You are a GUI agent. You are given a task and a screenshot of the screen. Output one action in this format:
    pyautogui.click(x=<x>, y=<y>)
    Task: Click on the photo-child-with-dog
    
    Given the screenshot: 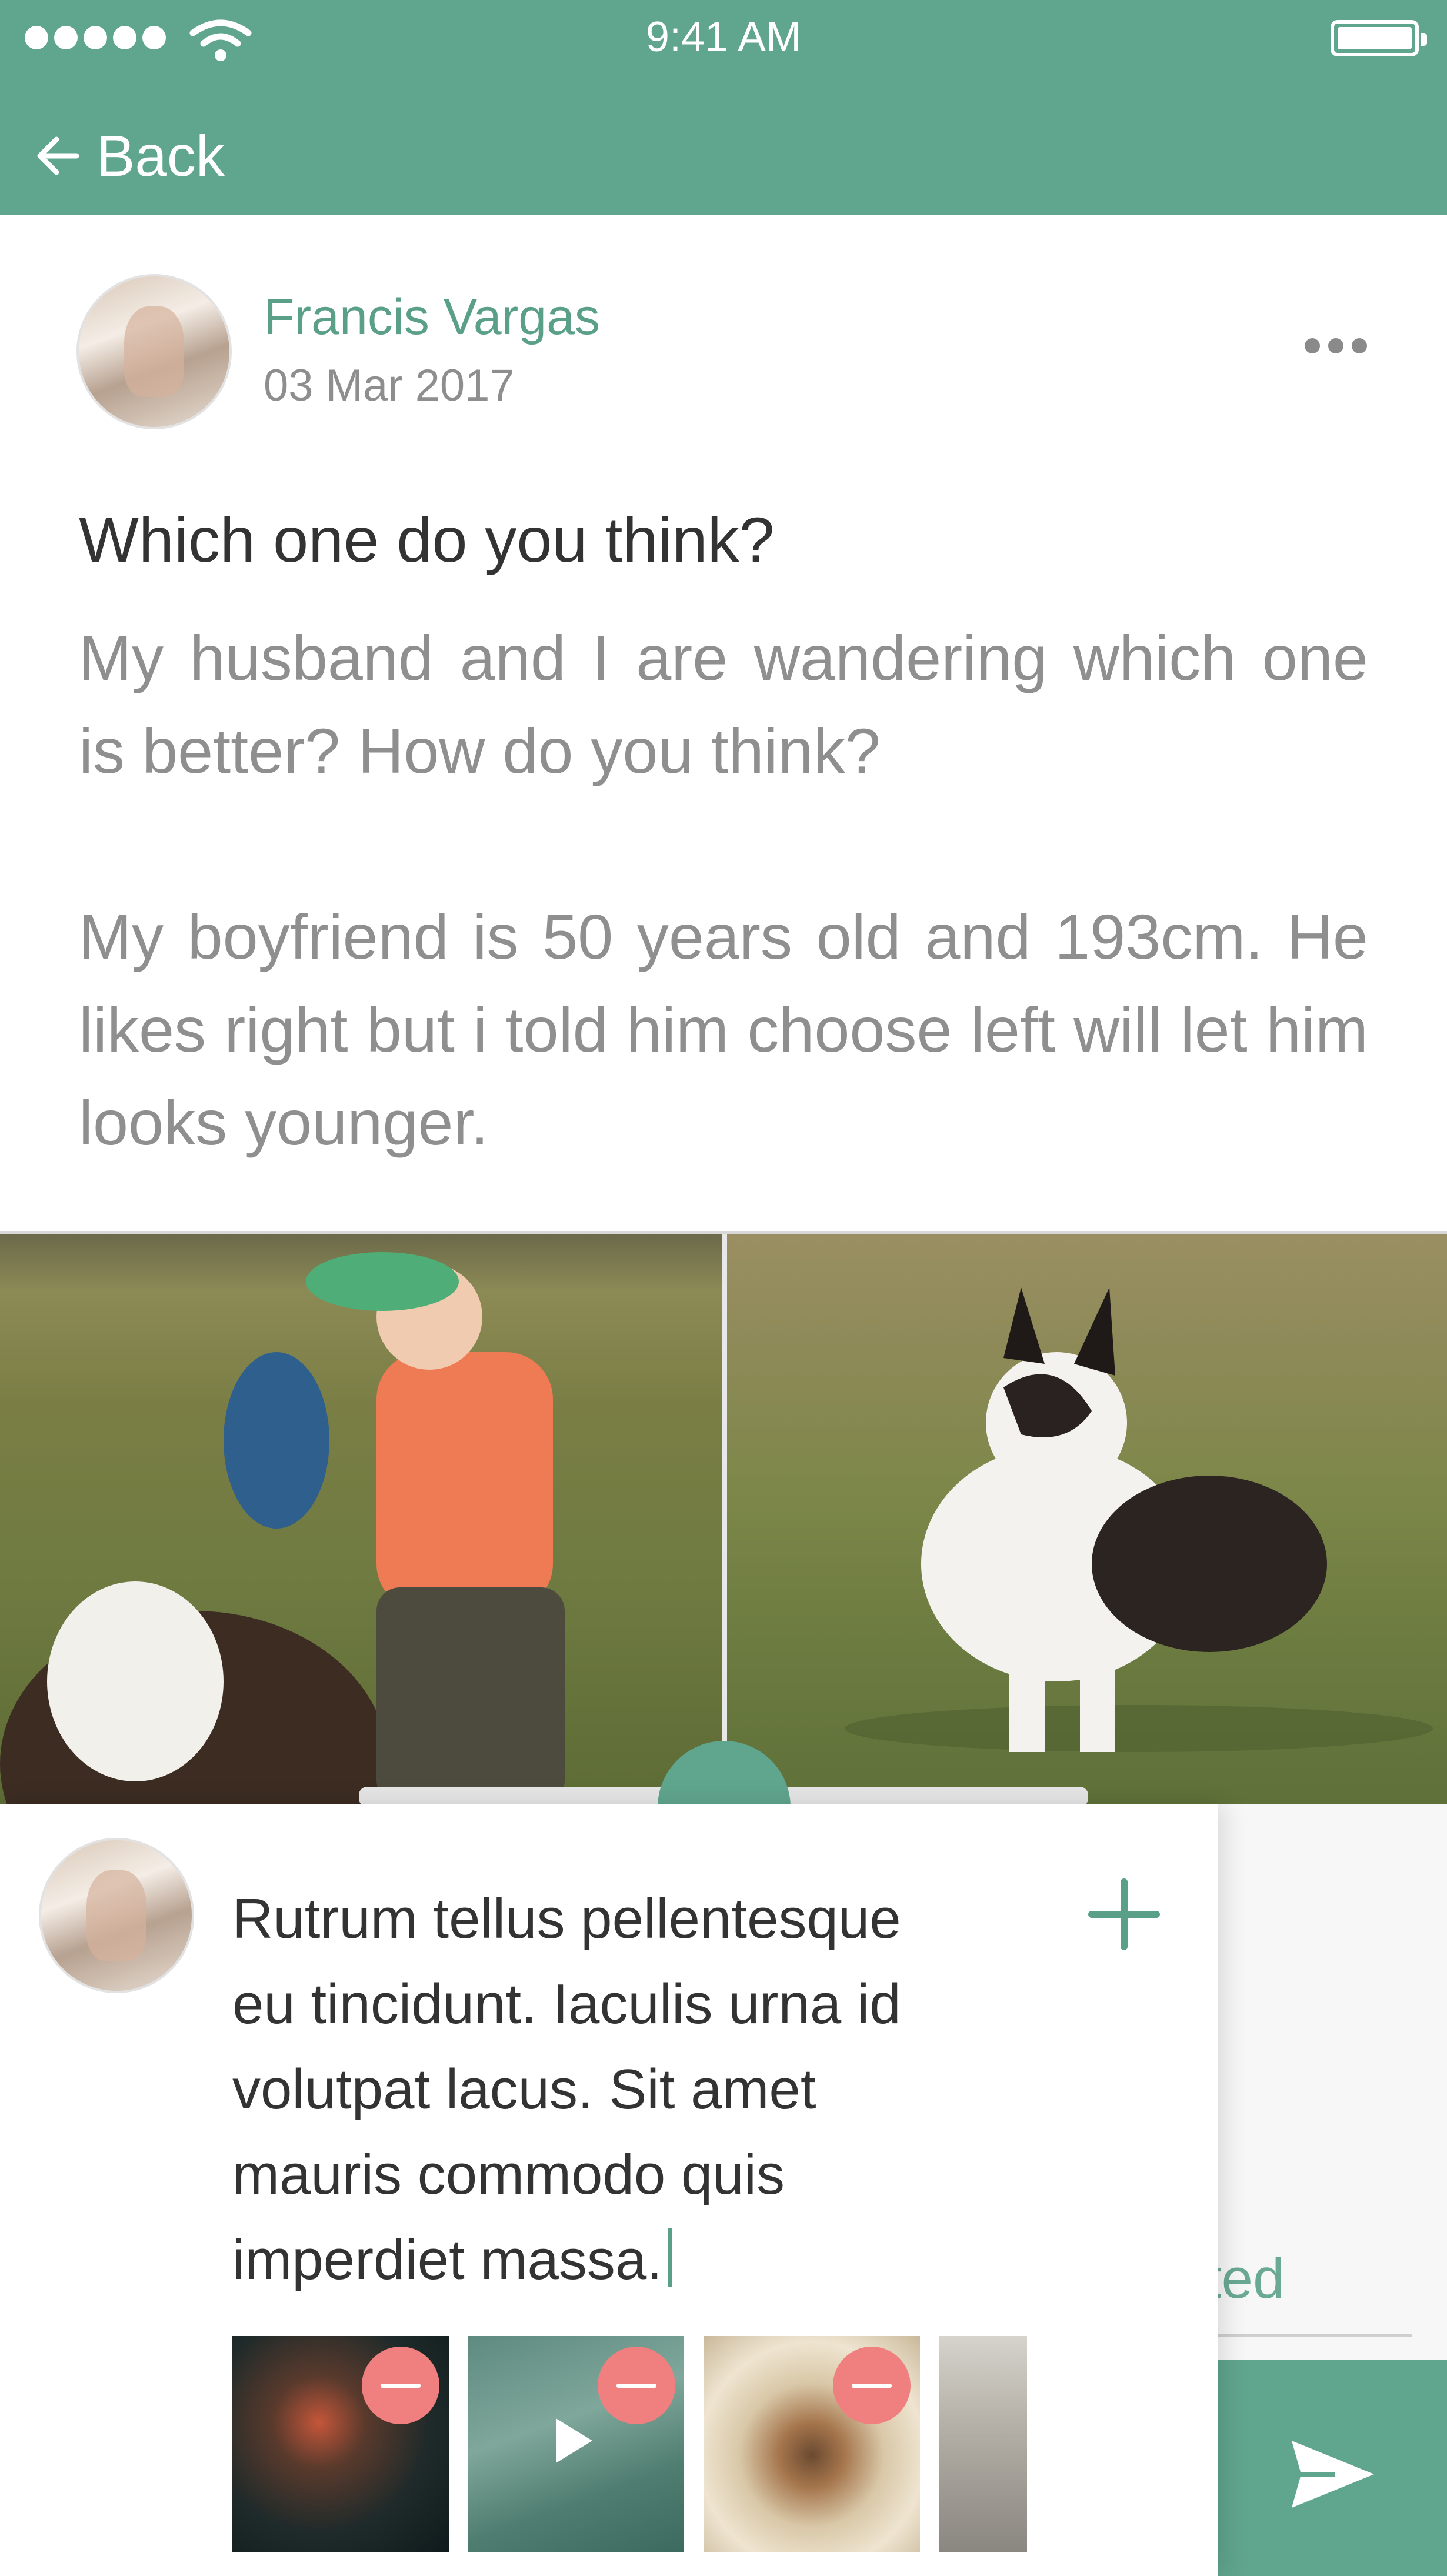 What is the action you would take?
    pyautogui.click(x=361, y=1519)
    